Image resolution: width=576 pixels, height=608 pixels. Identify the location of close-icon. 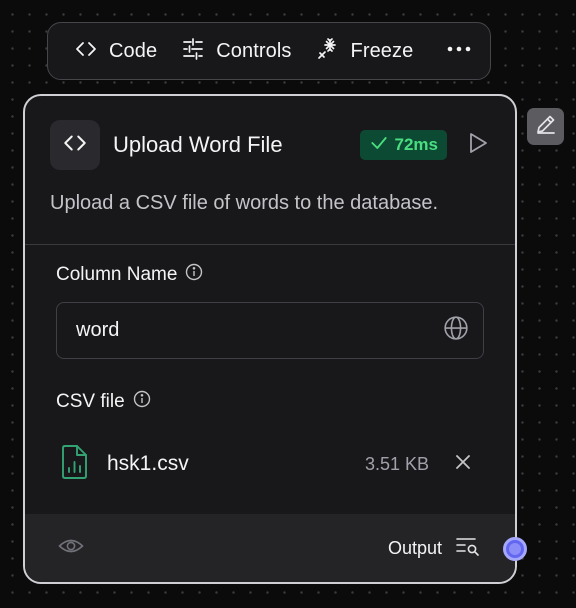
(463, 464).